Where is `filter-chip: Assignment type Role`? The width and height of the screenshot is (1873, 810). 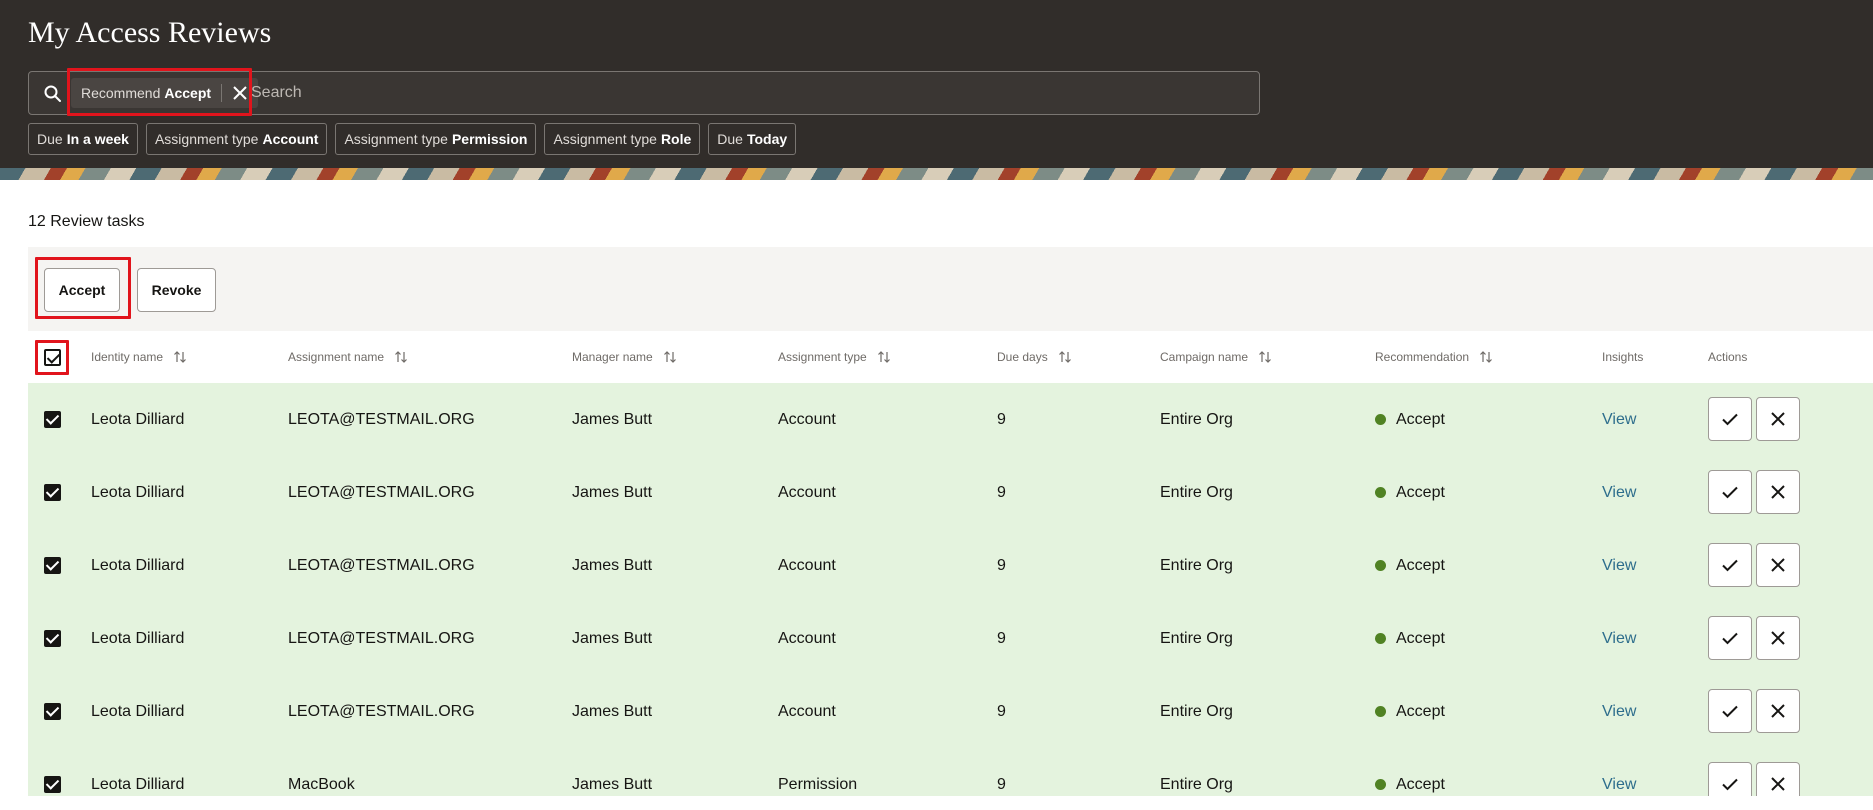 filter-chip: Assignment type Role is located at coordinates (622, 139).